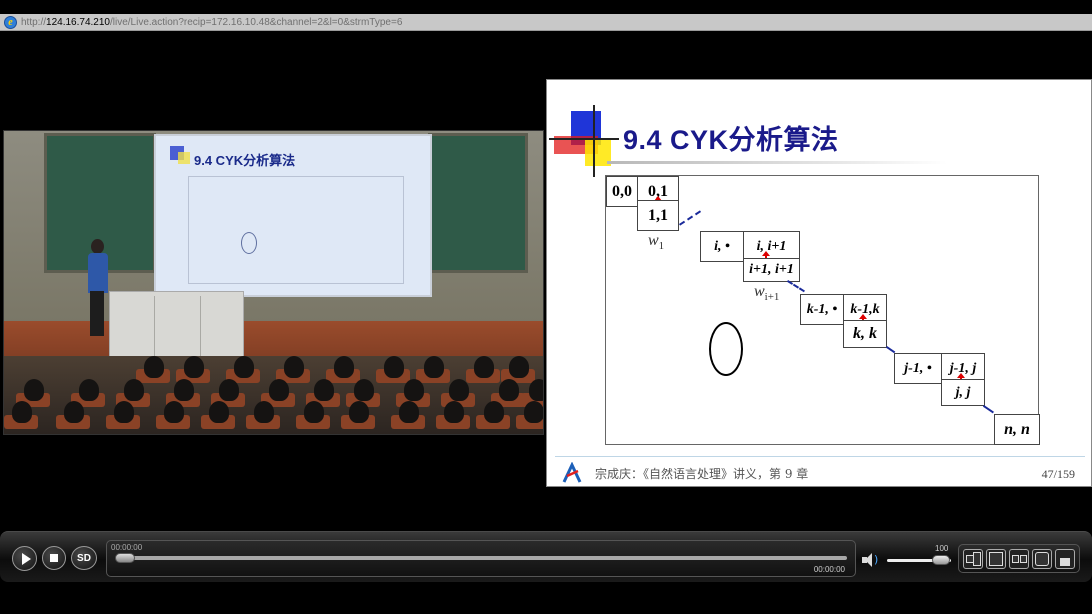  Describe the element at coordinates (245, 160) in the screenshot. I see `projector-slide-title: 9.4 CYK分析算法` at that location.